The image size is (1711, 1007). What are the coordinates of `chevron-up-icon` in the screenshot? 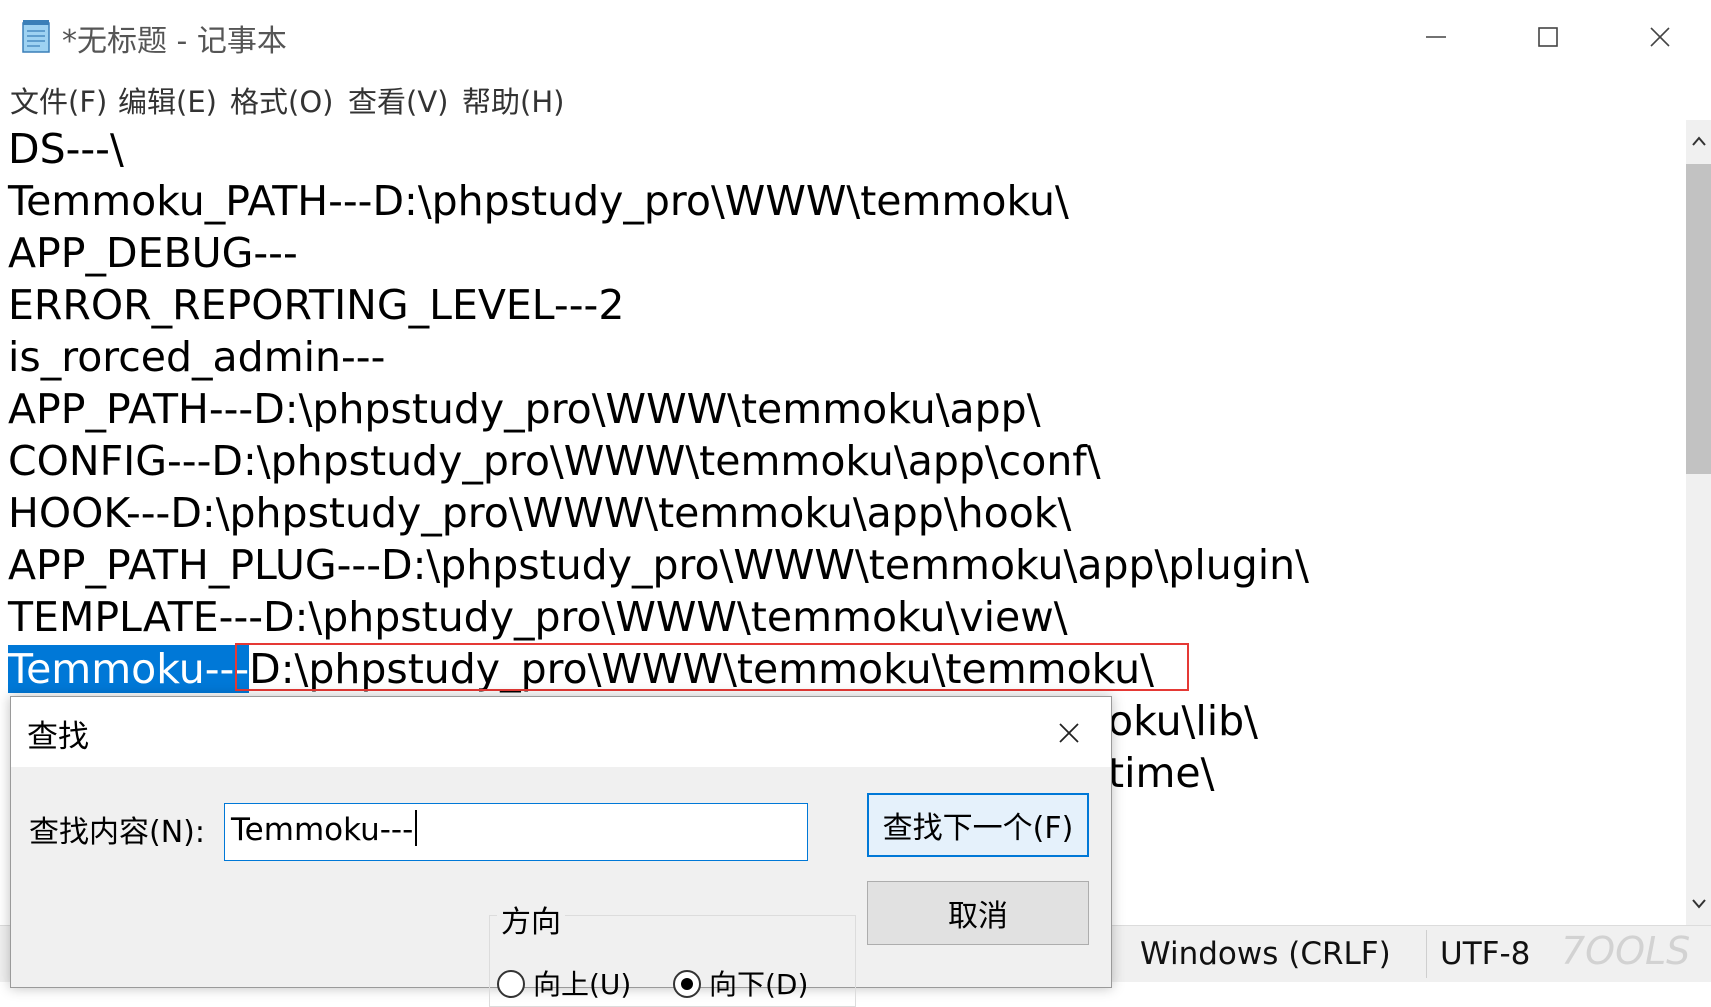 It's located at (1698, 141).